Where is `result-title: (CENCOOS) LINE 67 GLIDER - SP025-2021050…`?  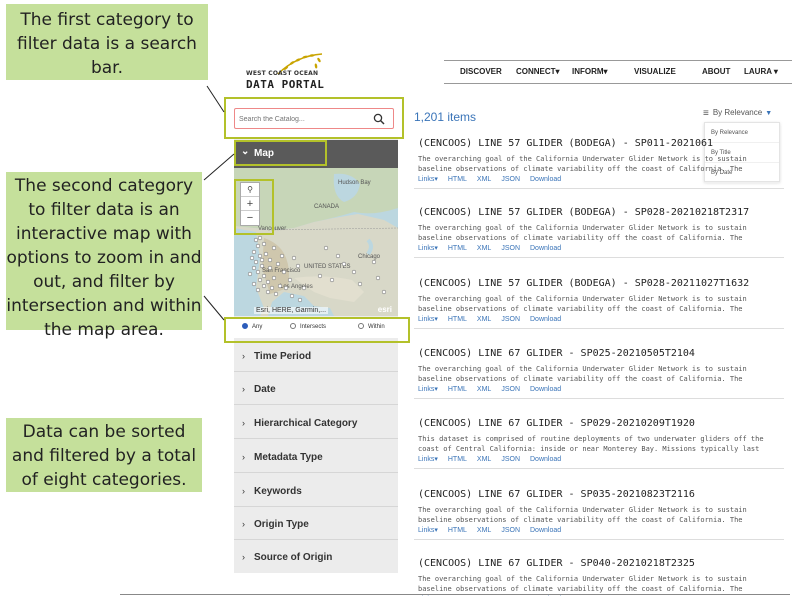
result-title: (CENCOOS) LINE 67 GLIDER - SP025-2021050… is located at coordinates (556, 353).